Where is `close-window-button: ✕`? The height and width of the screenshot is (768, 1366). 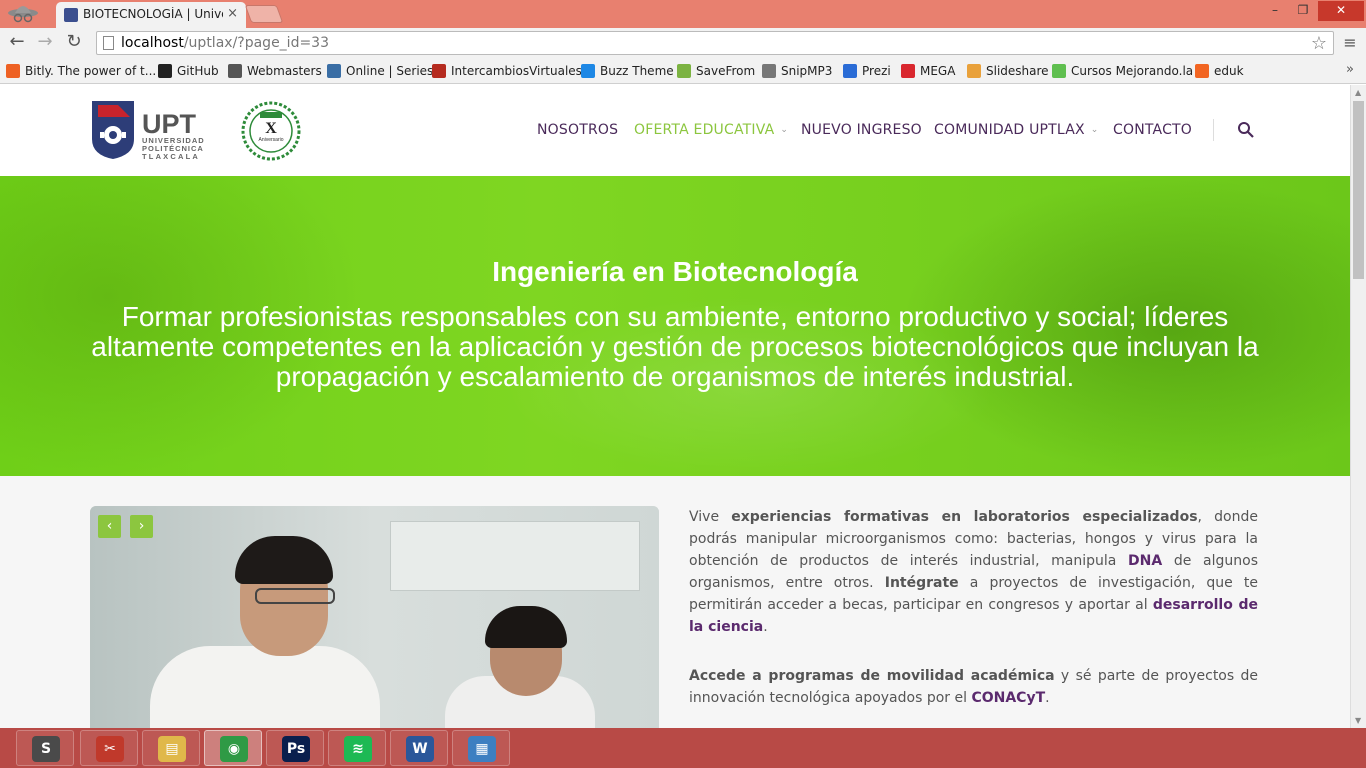
close-window-button: ✕ is located at coordinates (1341, 11).